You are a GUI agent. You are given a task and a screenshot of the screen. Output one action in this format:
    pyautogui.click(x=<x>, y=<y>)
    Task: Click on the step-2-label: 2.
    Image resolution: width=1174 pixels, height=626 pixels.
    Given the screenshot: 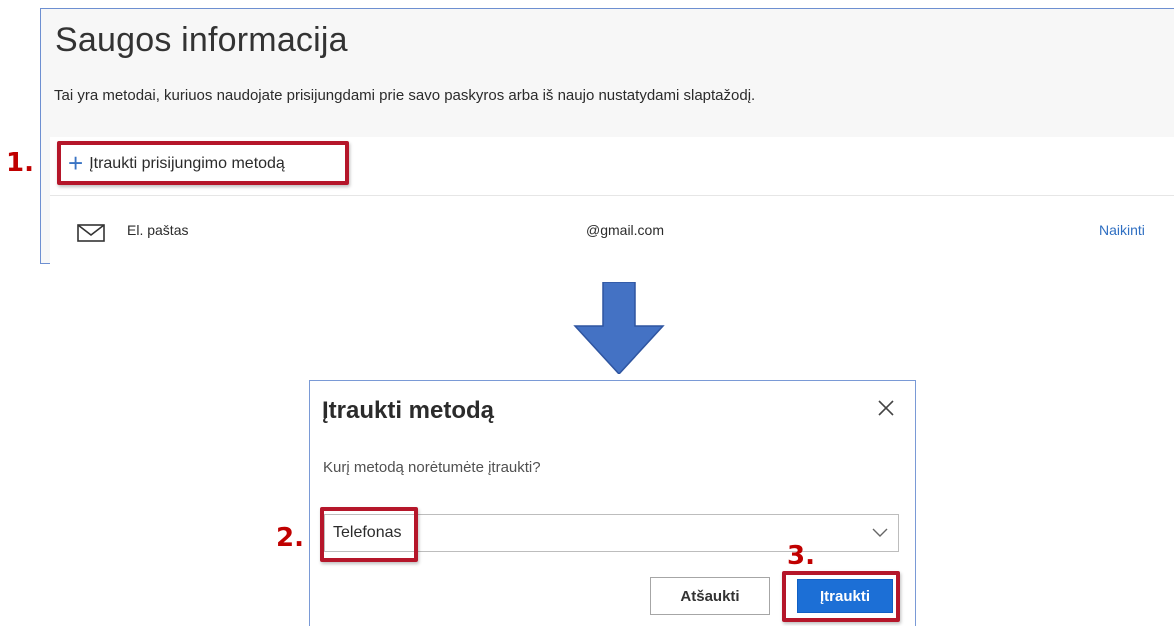 What is the action you would take?
    pyautogui.click(x=290, y=538)
    